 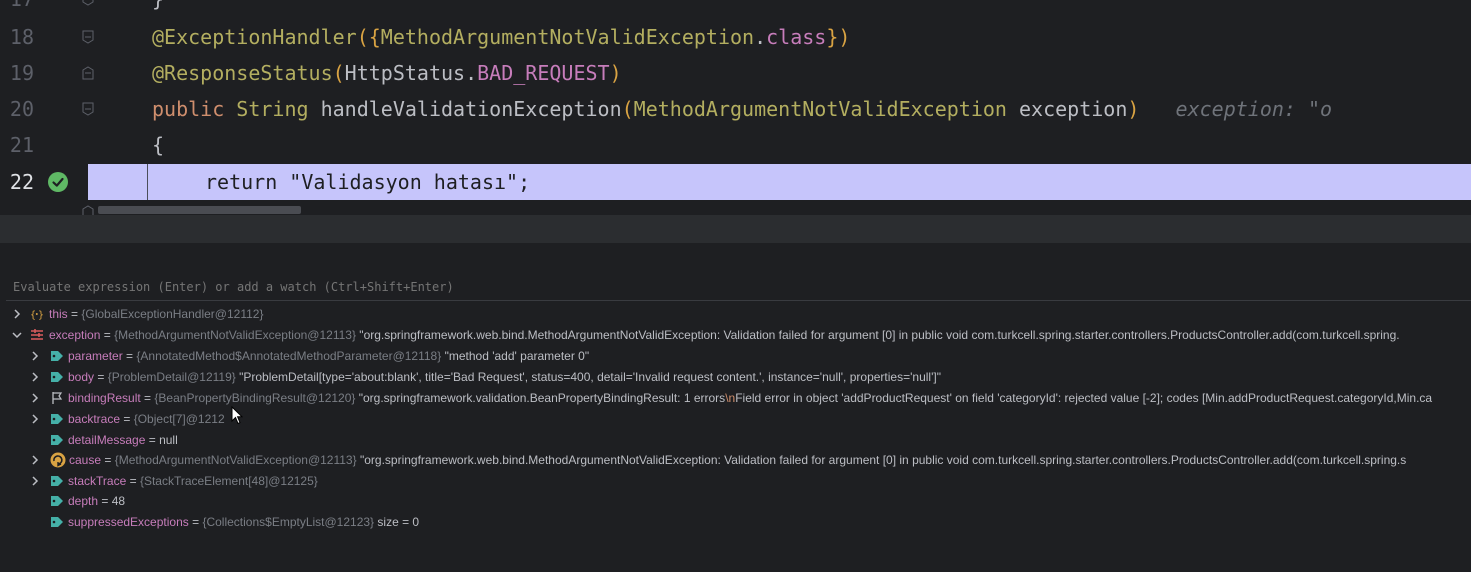 I want to click on line-number: 22, so click(x=44, y=182).